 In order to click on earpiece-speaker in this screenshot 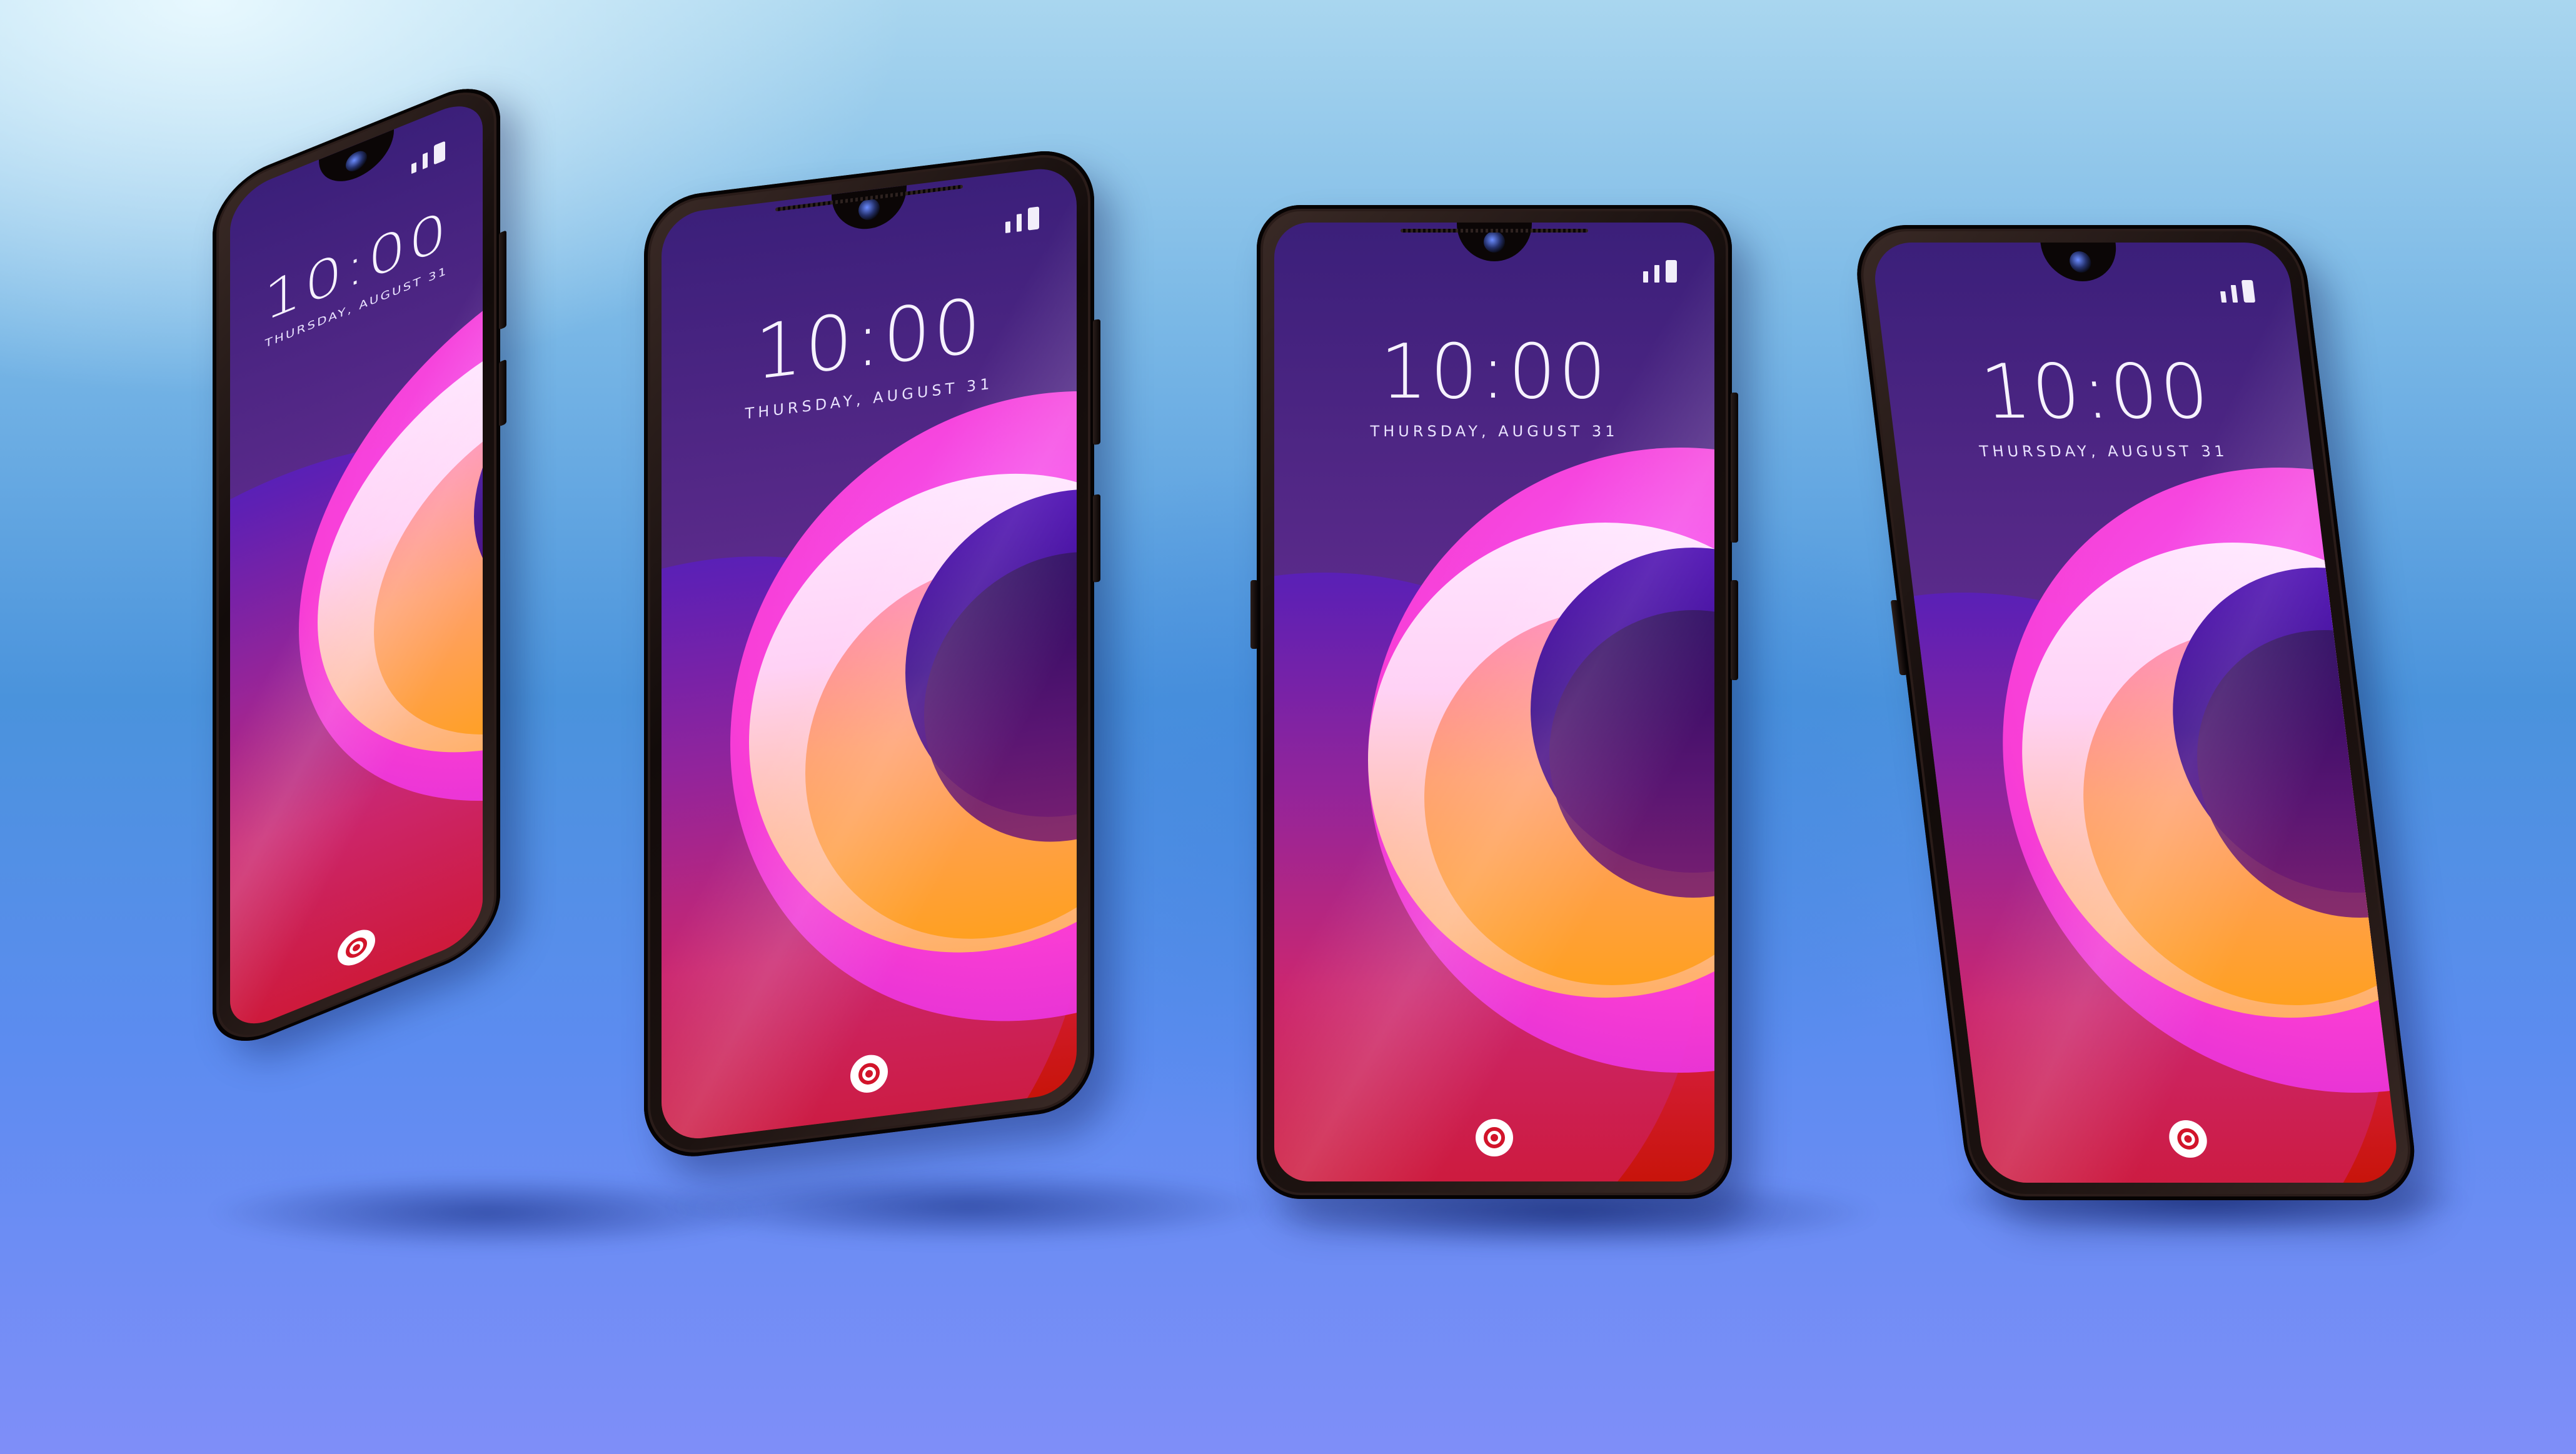, I will do `click(1494, 231)`.